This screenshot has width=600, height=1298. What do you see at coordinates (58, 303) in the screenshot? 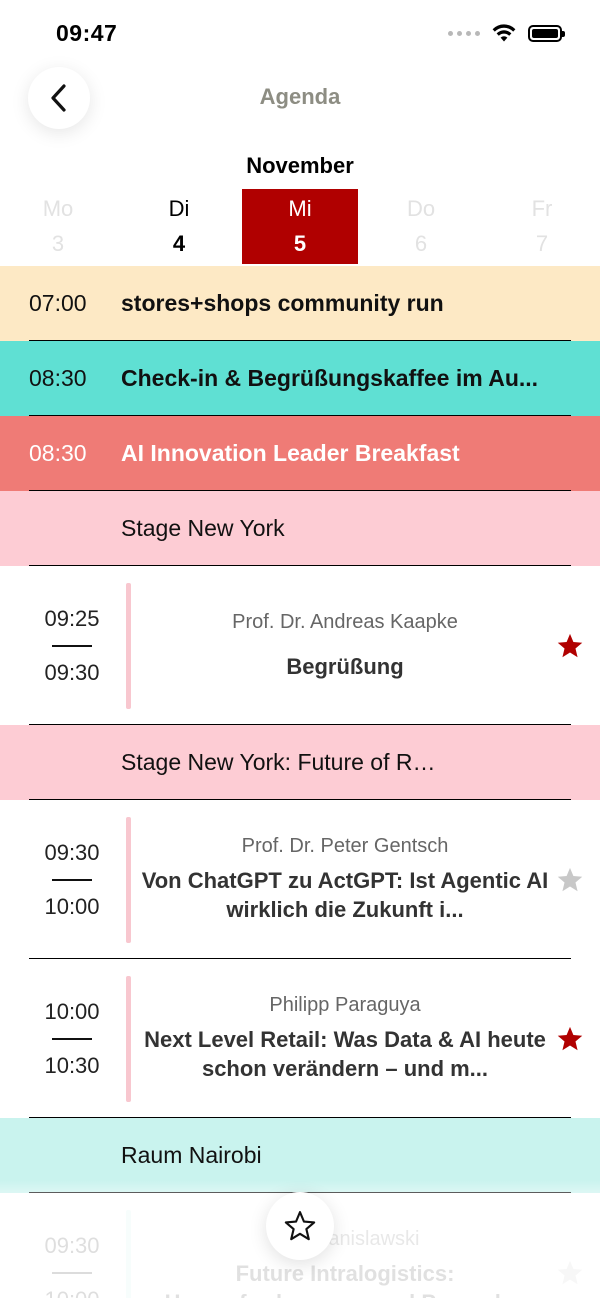
I see `event-time: 07:00` at bounding box center [58, 303].